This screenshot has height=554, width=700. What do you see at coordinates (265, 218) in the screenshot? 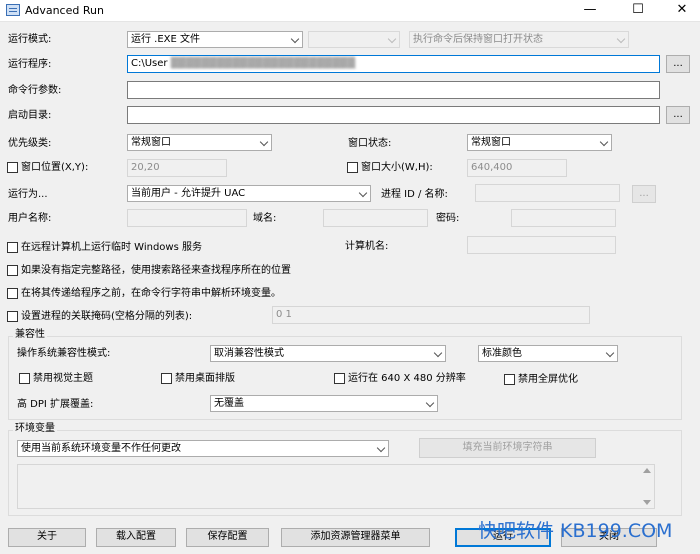
I see `domain-label: 域名:` at bounding box center [265, 218].